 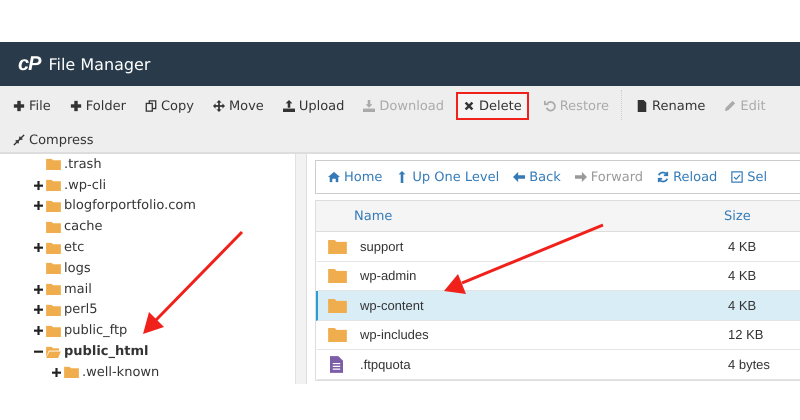 What do you see at coordinates (386, 364) in the screenshot?
I see `file-name: .ftpquota` at bounding box center [386, 364].